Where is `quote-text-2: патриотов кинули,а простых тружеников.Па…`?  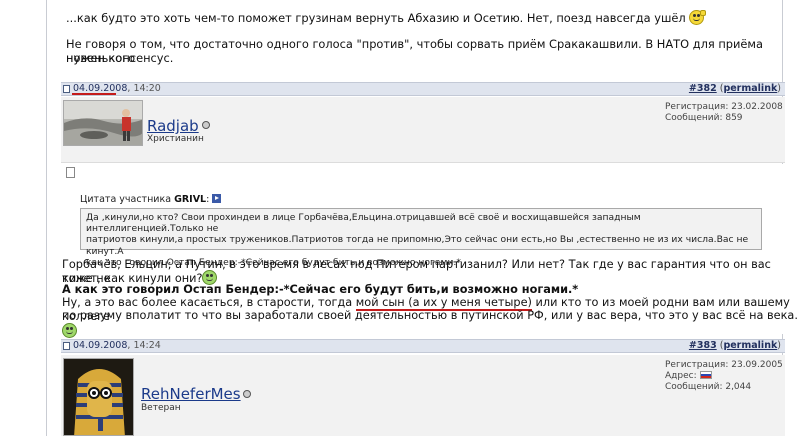
quote-text-2: патриотов кинули,а простых тружеников.Па… is located at coordinates (417, 245).